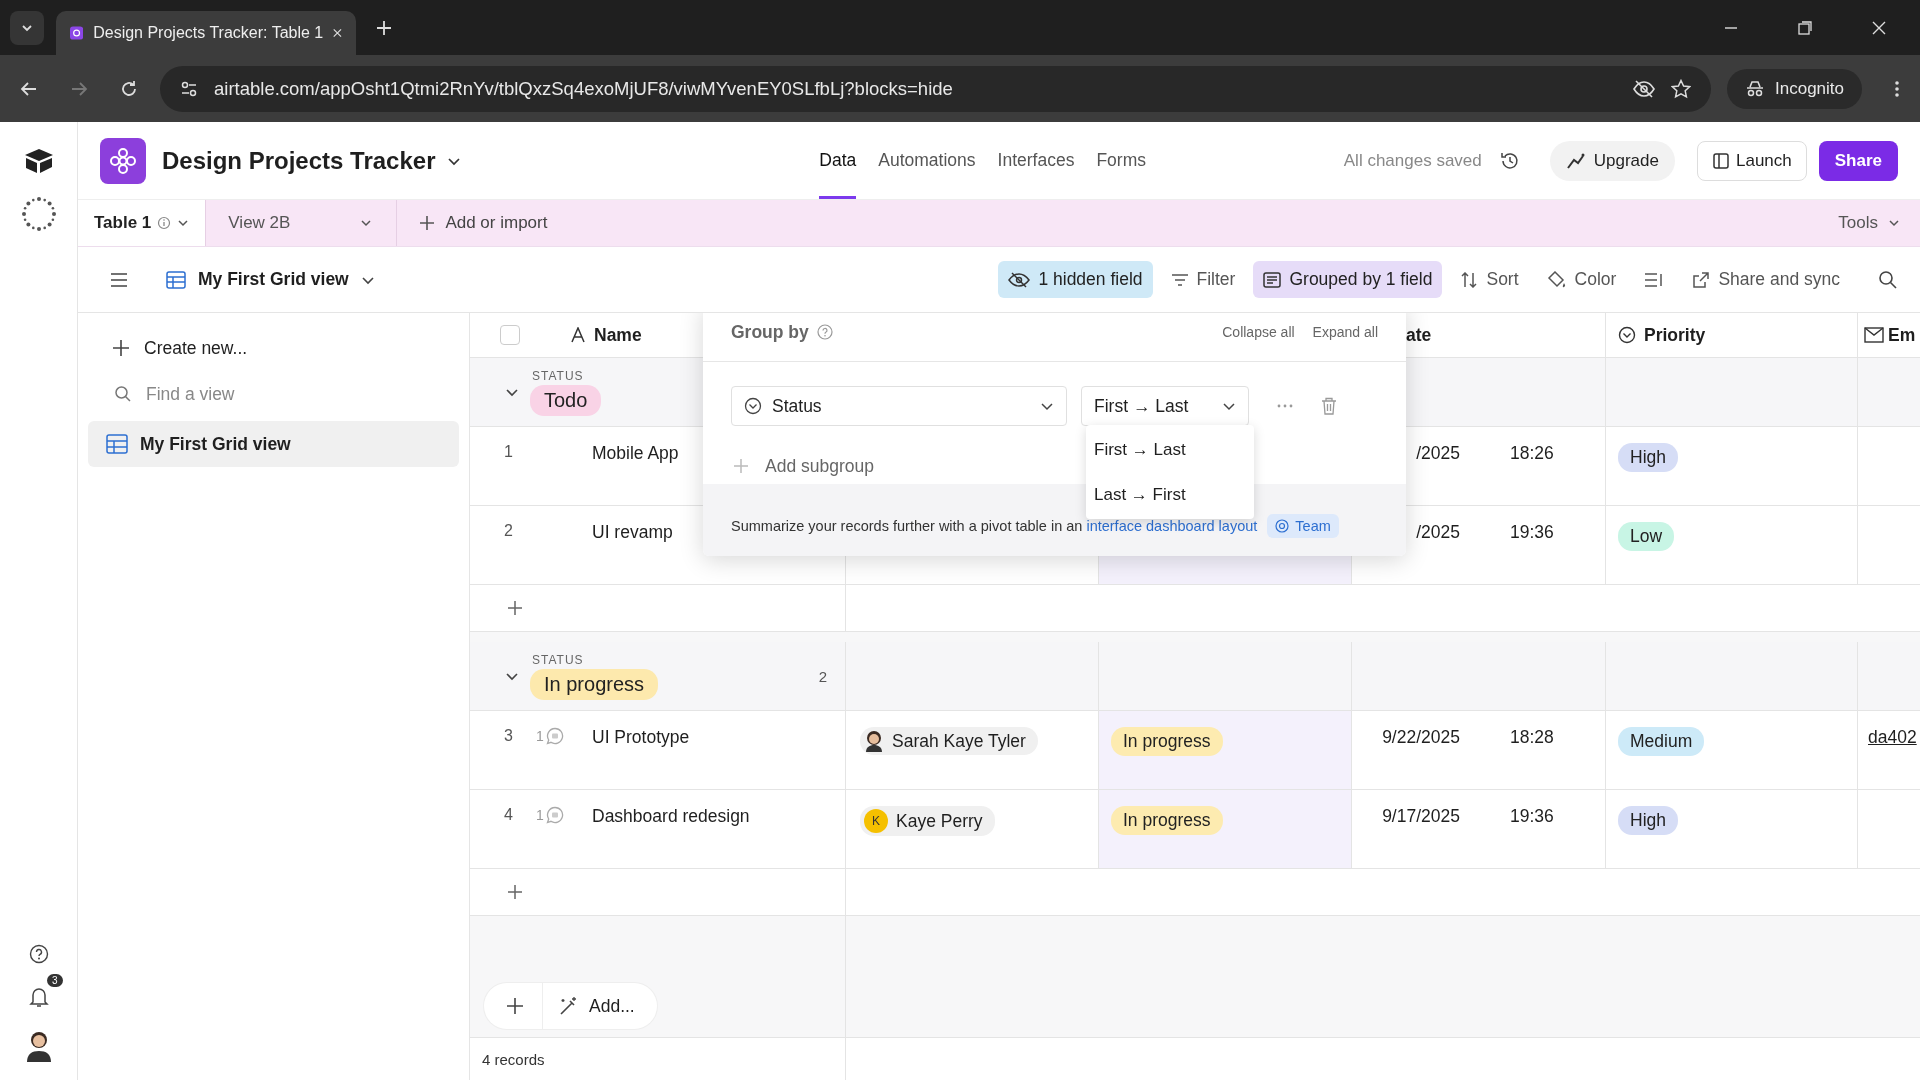 The width and height of the screenshot is (1920, 1080). I want to click on address-field: airtable.com/appOsht1Qtmi2RnYv/tblQxzSq4exoMjUF8/viwMYvenEY0SLfbLj?blocks=hide, so click(935, 88).